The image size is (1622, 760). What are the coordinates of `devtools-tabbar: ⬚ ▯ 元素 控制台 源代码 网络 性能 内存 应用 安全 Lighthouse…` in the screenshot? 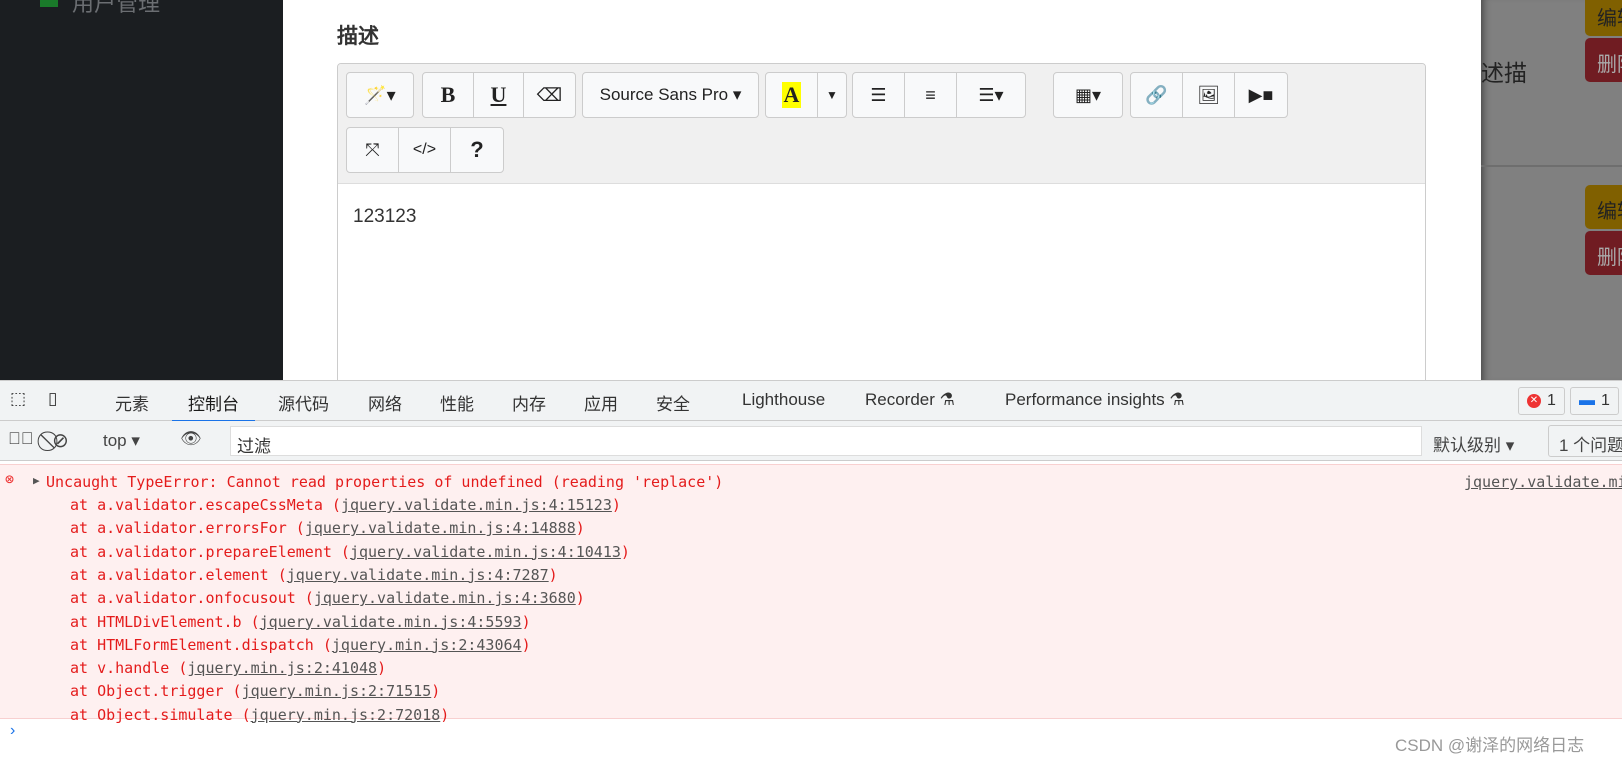 It's located at (811, 401).